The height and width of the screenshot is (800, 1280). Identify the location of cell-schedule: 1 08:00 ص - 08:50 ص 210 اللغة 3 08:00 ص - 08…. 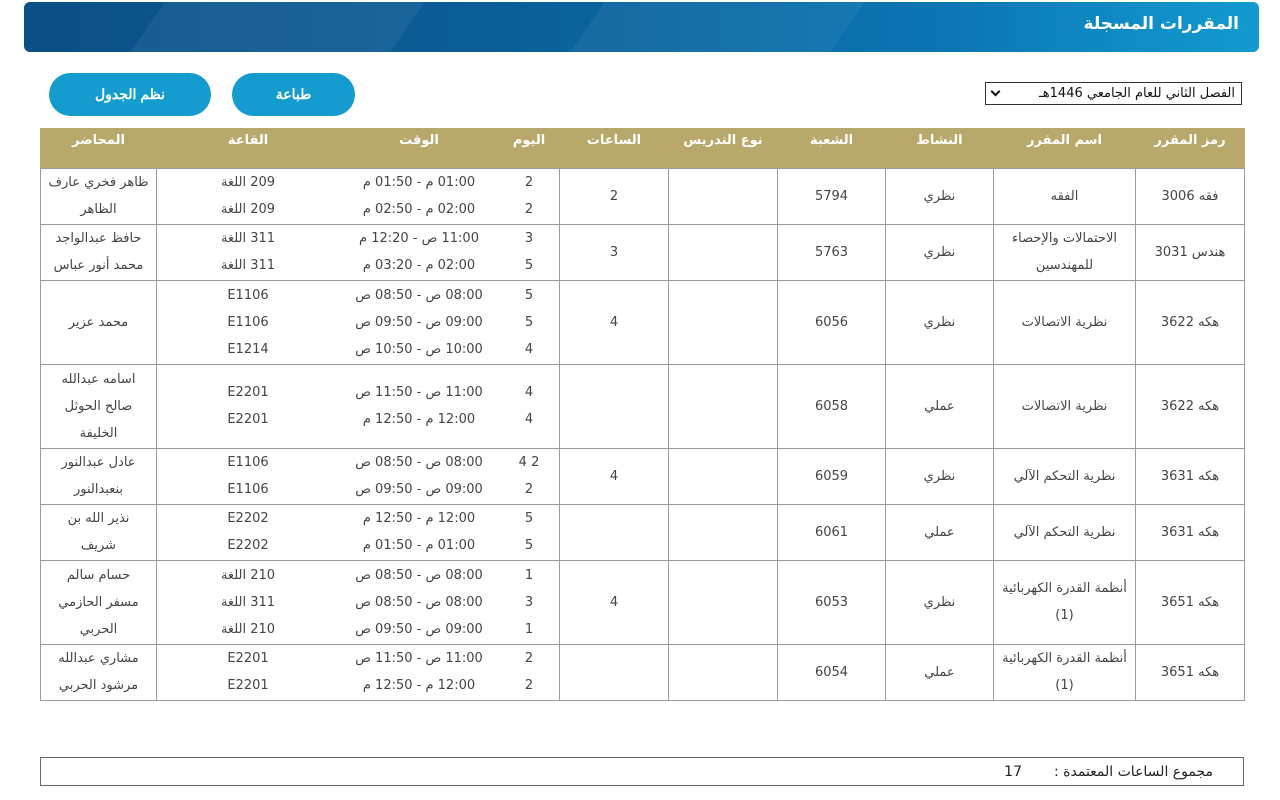
(358, 602).